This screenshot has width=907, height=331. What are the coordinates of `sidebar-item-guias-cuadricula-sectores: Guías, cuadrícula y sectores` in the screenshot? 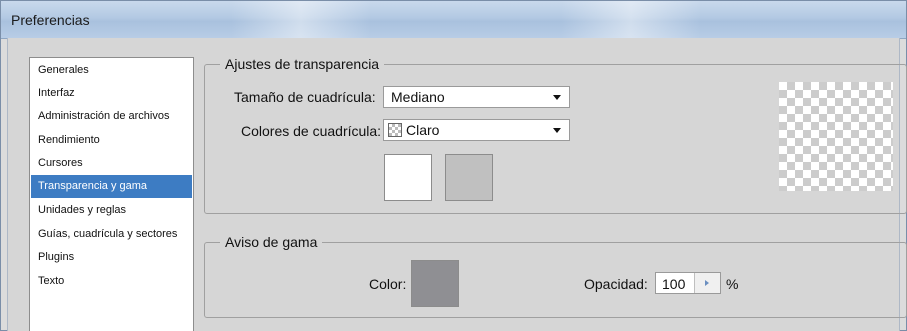 It's located at (111, 234).